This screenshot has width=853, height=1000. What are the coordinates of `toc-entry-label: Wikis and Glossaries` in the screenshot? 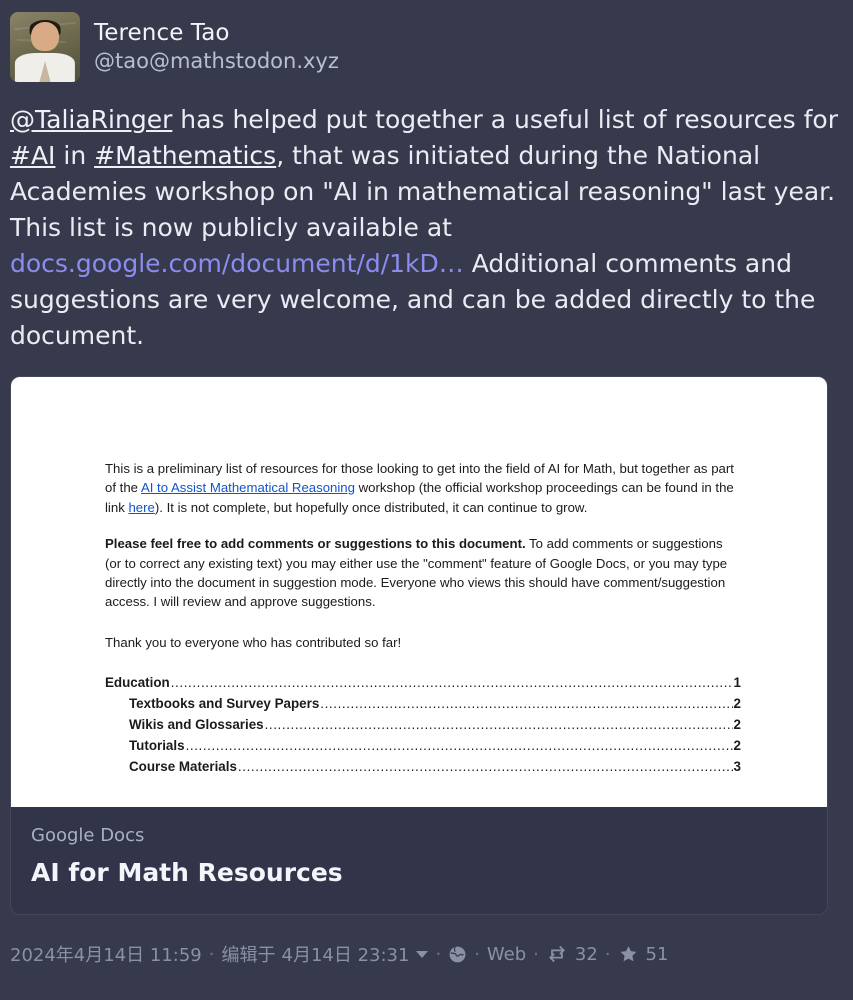 It's located at (196, 725).